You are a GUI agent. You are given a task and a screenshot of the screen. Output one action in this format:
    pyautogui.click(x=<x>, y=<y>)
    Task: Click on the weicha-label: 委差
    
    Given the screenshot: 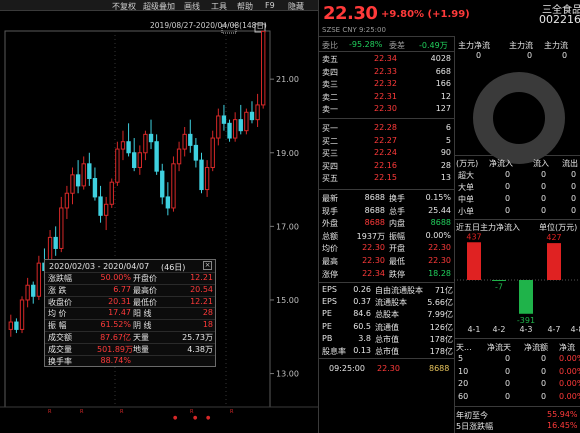 What is the action you would take?
    pyautogui.click(x=397, y=45)
    